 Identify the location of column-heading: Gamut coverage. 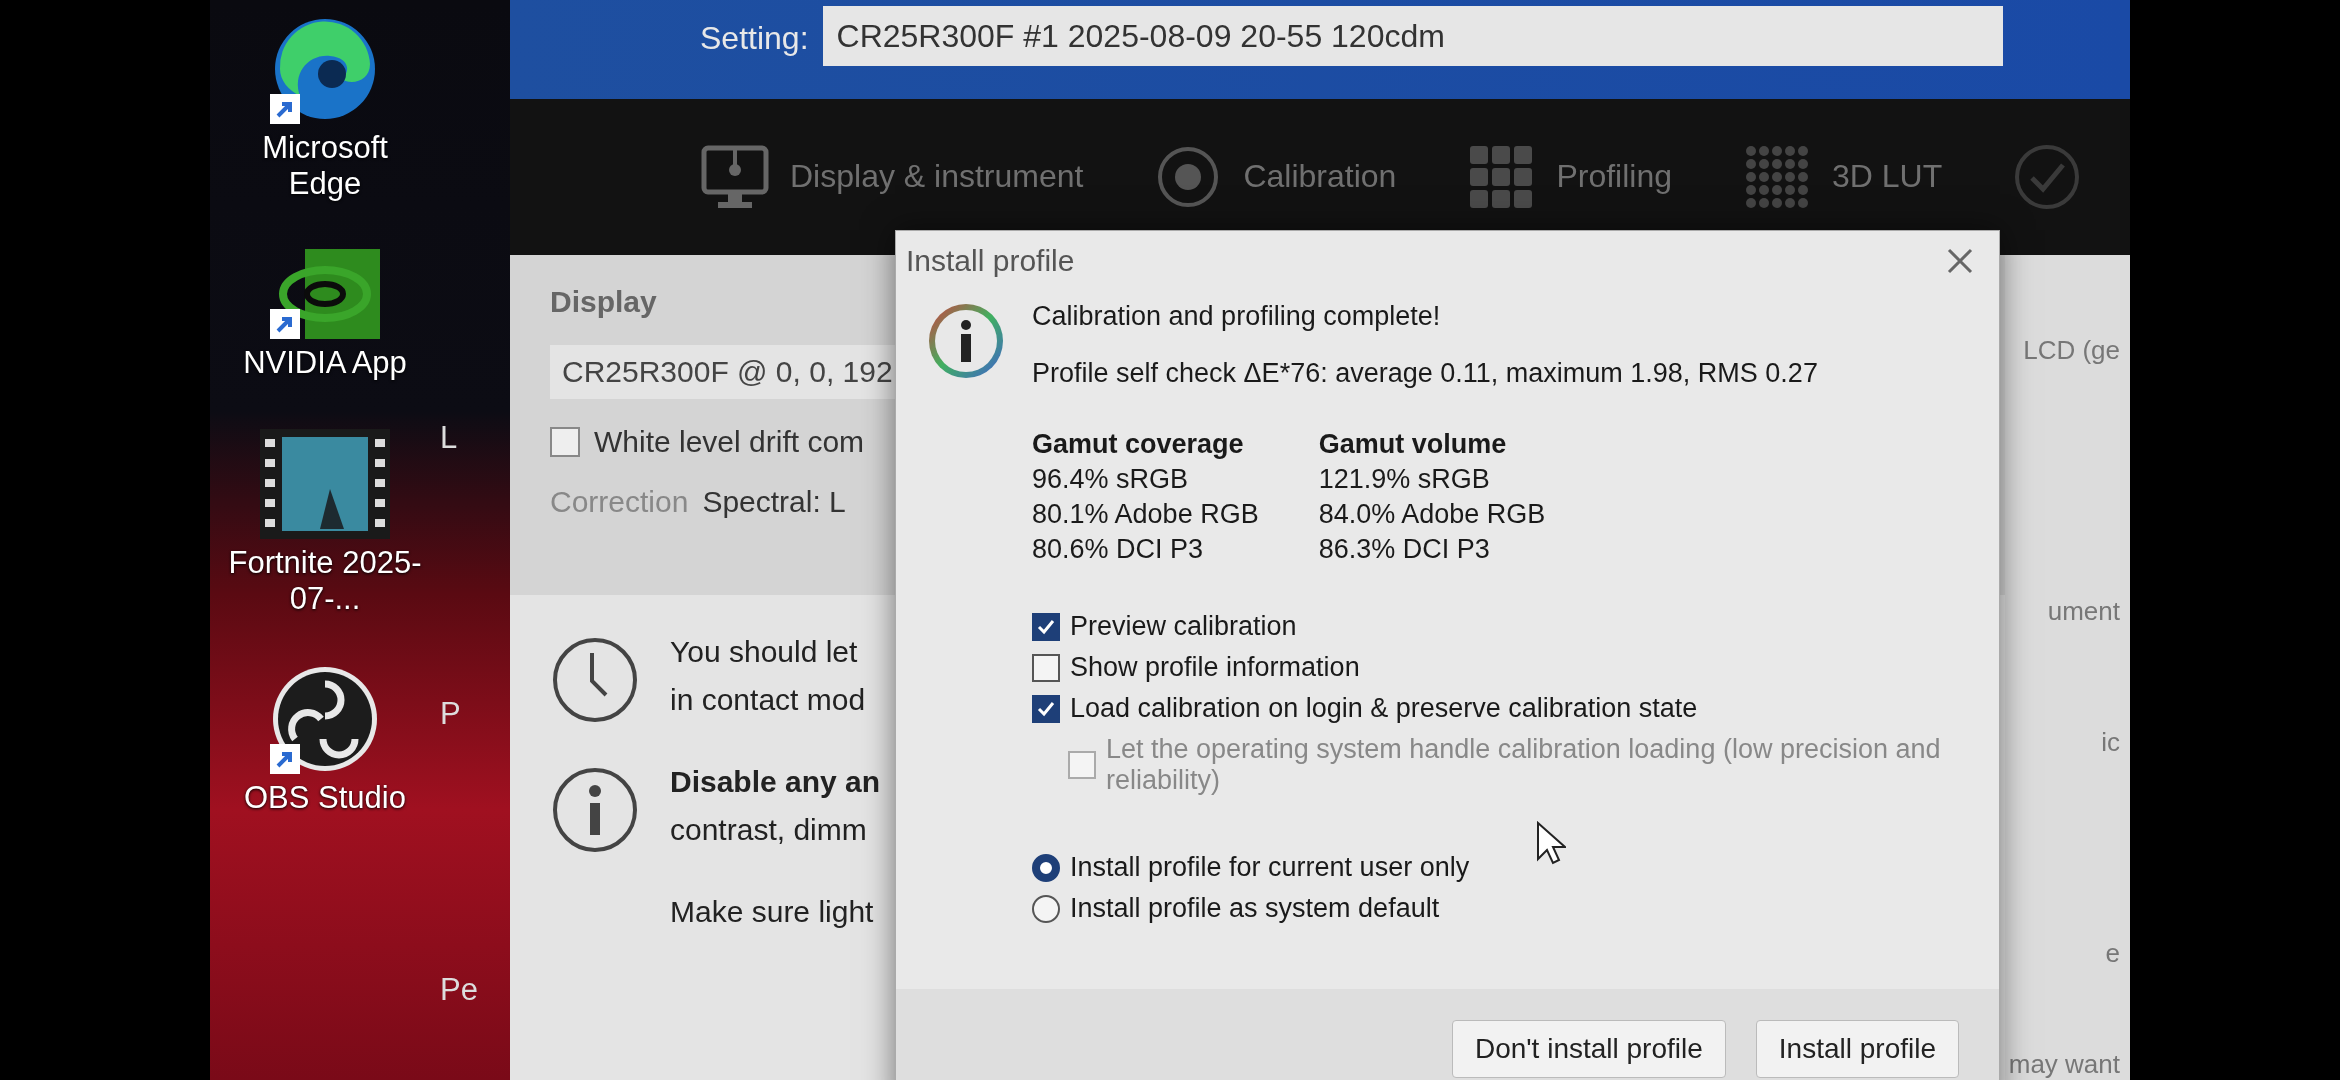
(1138, 444).